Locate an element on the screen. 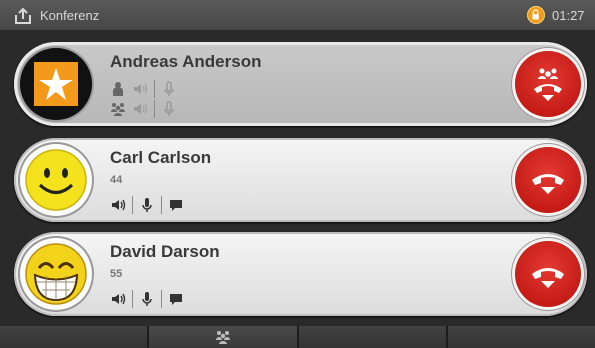 Image resolution: width=595 pixels, height=348 pixels. conference-controls is located at coordinates (143, 109).